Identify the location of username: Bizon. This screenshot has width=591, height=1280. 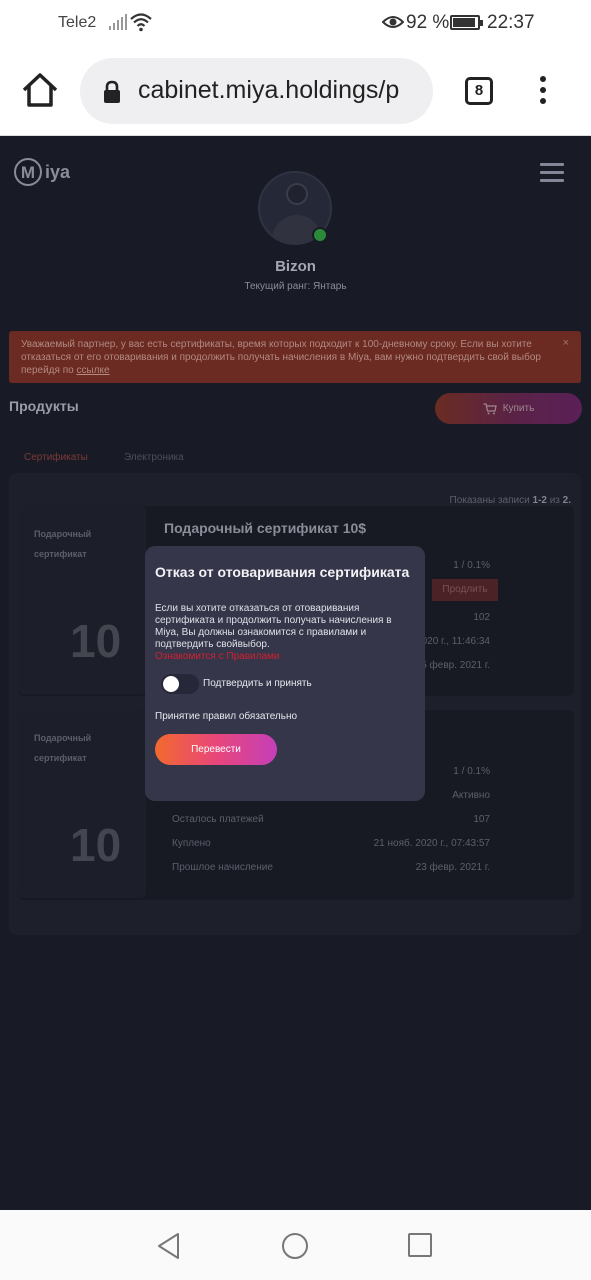
(295, 266).